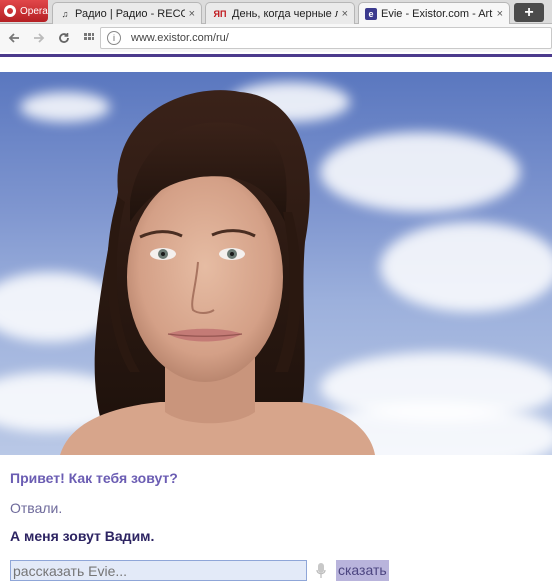 This screenshot has width=552, height=582. I want to click on back-arrow-icon, so click(13, 38).